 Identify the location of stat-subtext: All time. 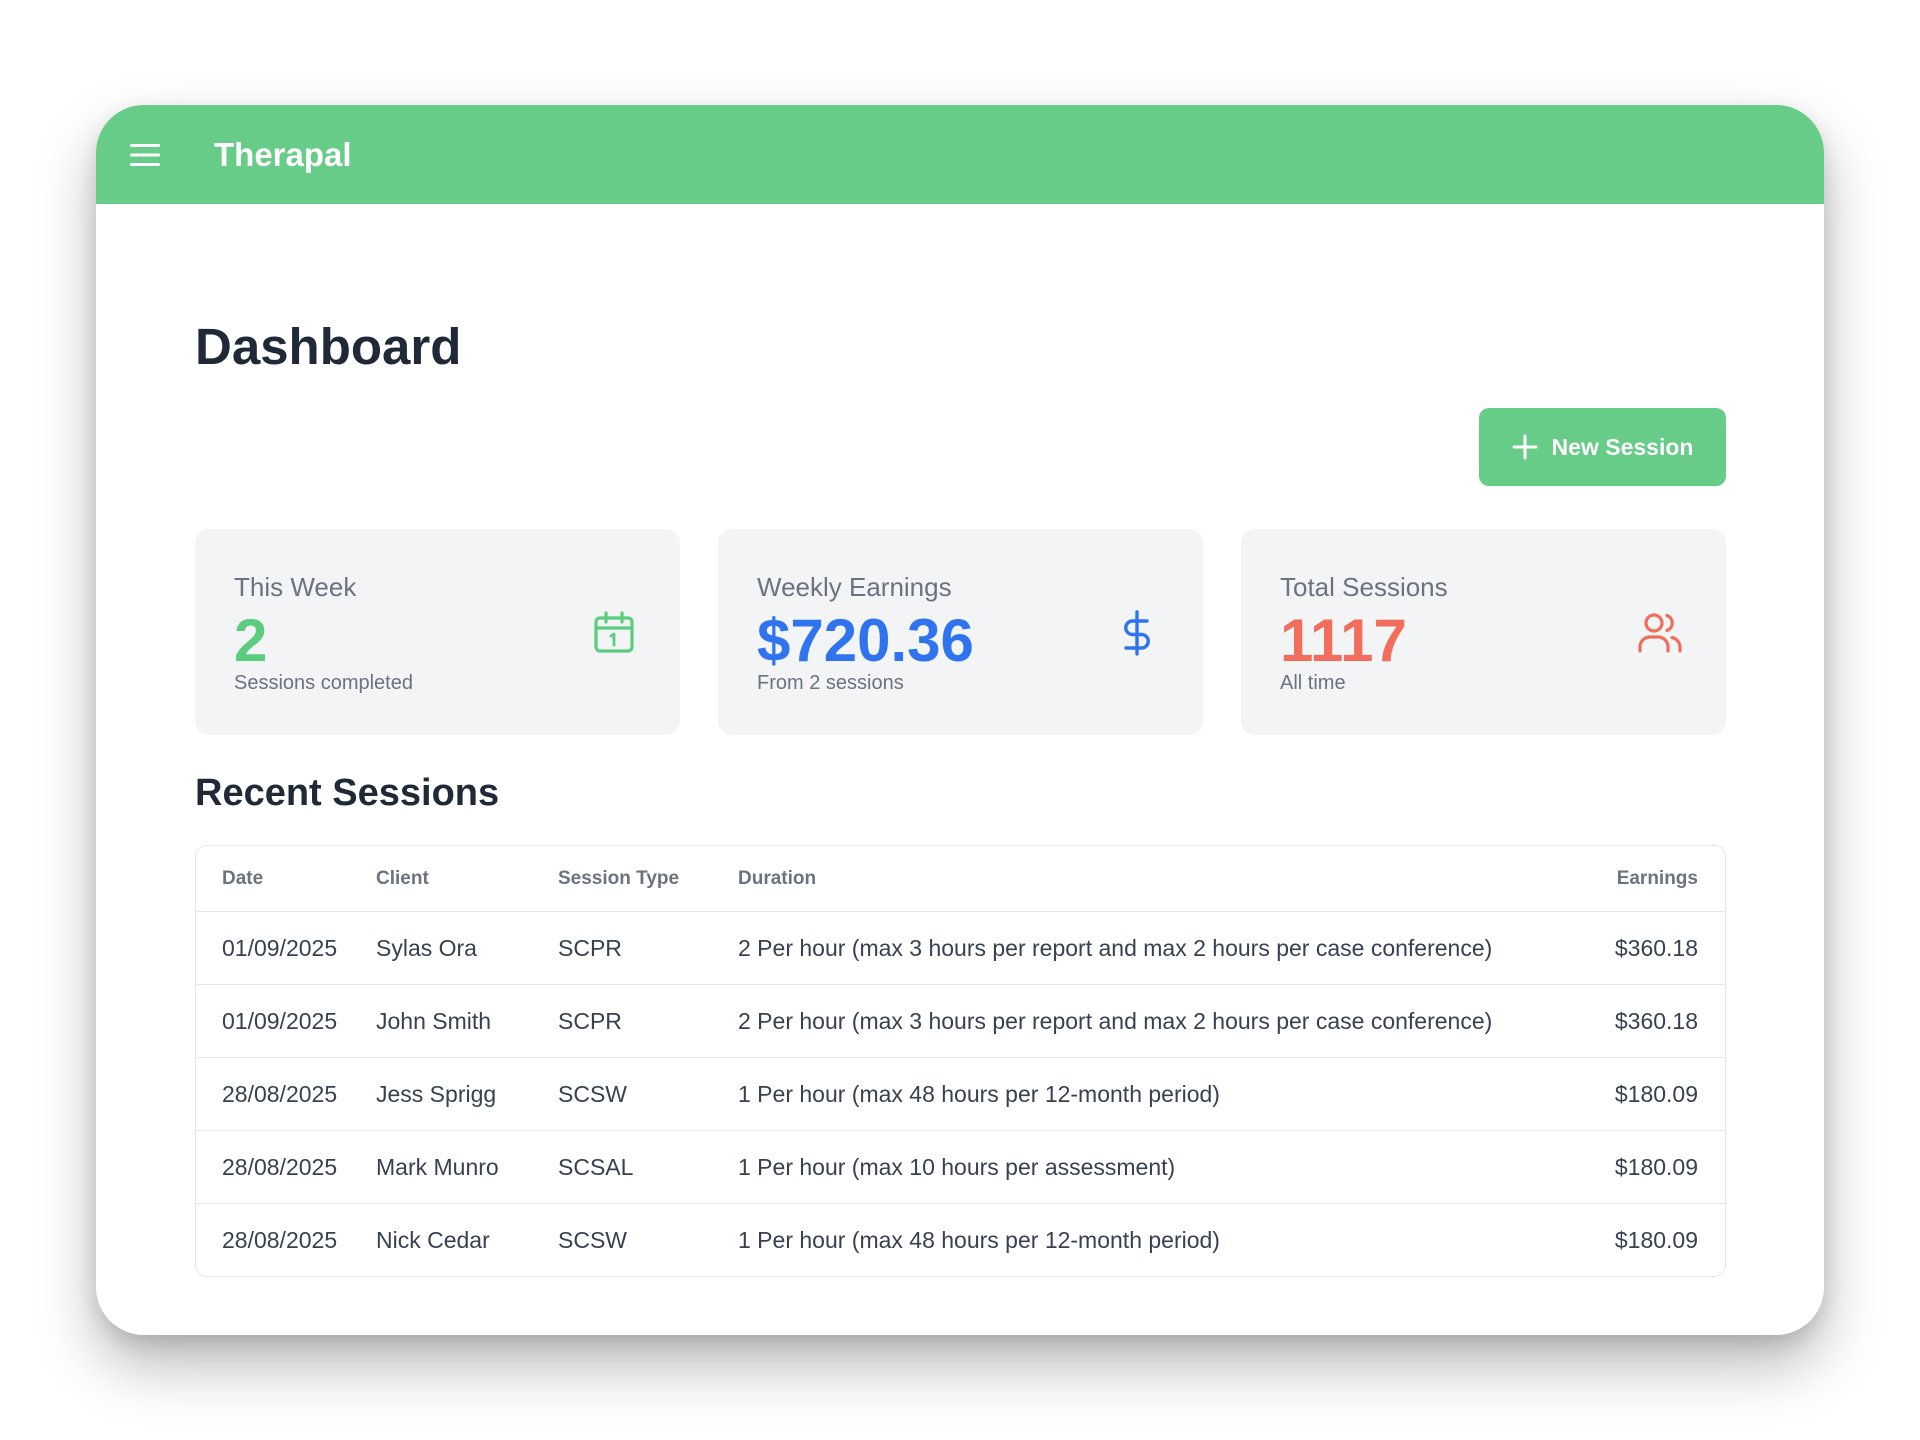
(1313, 683).